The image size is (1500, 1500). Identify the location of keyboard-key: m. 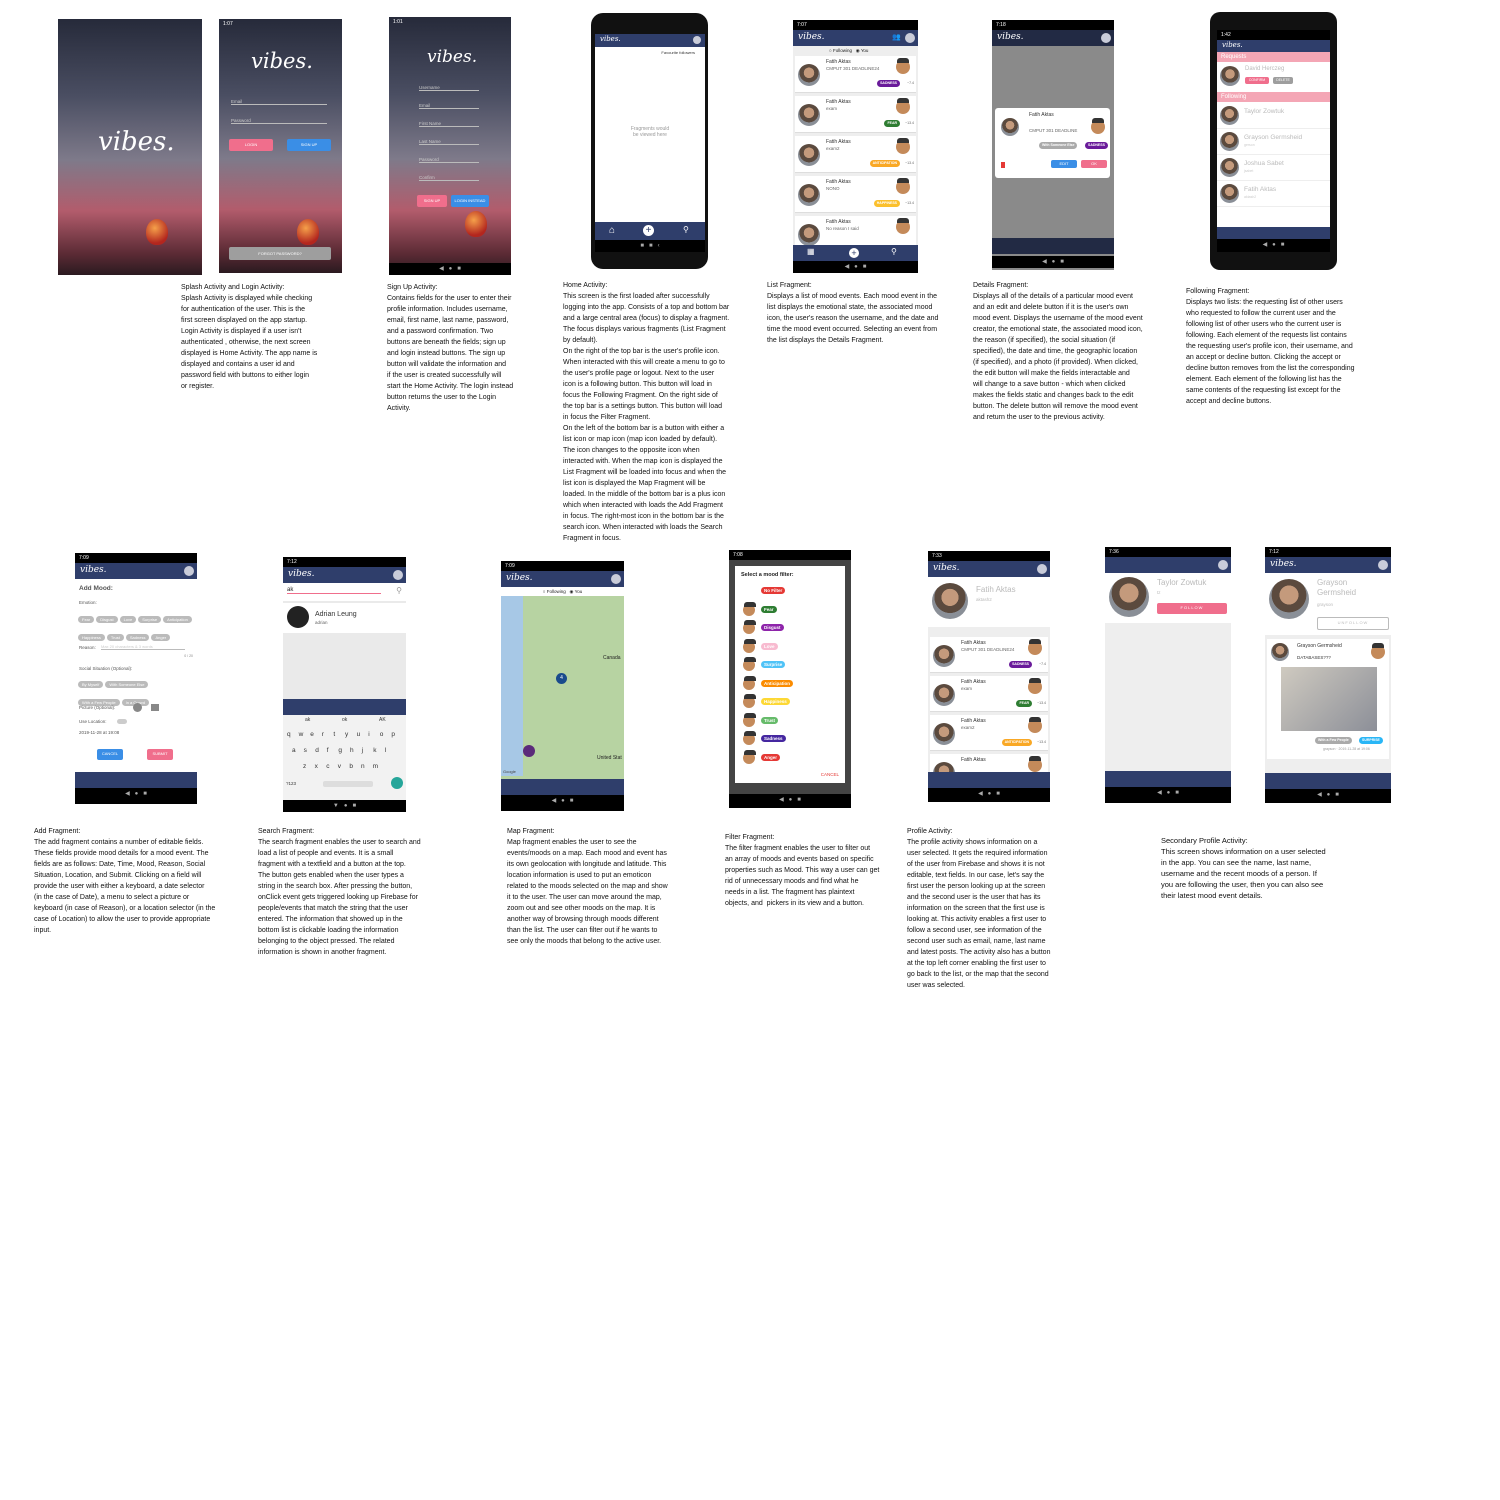
(375, 766).